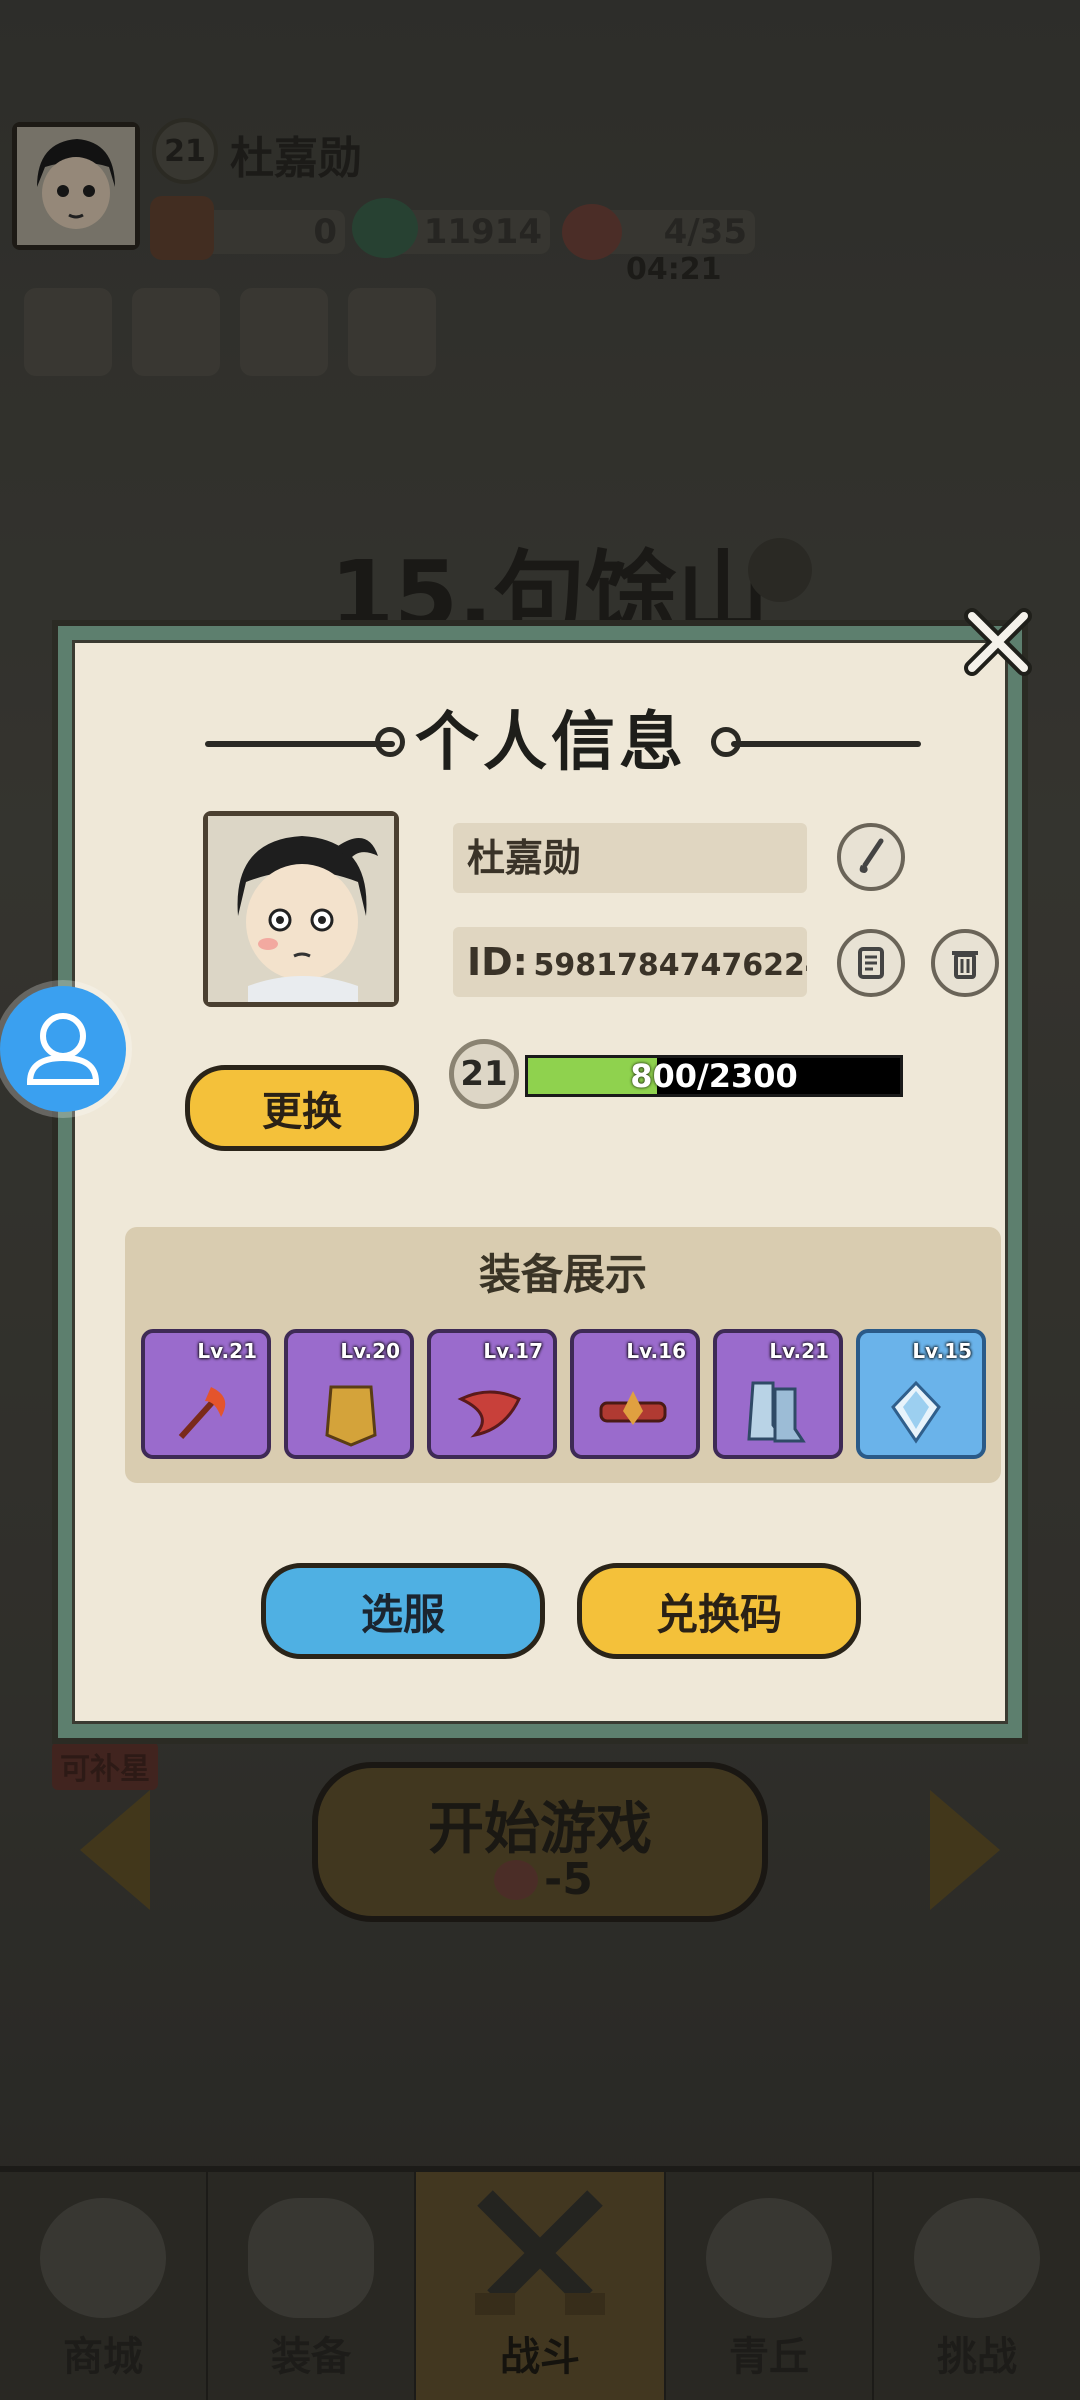 Image resolution: width=1080 pixels, height=2400 pixels. I want to click on equipment-level: Lv.15, so click(942, 1351).